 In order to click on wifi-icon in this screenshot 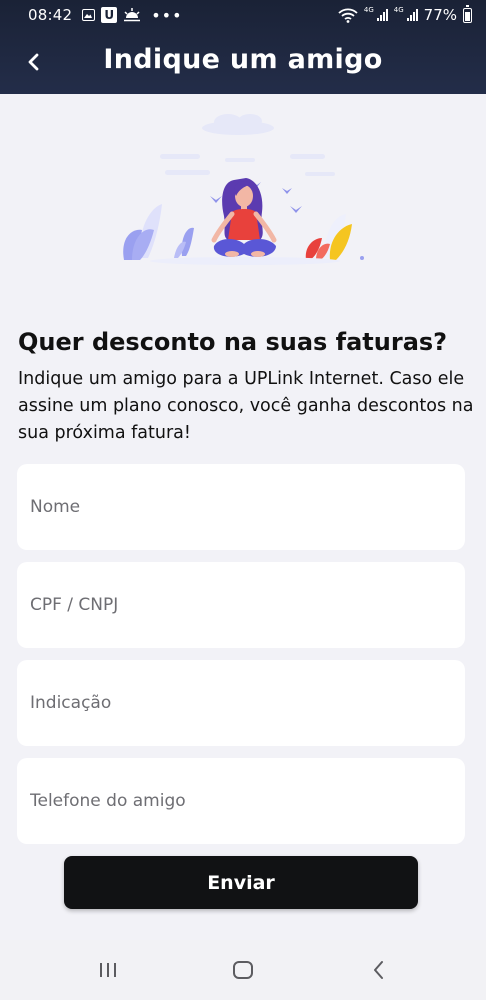, I will do `click(348, 15)`.